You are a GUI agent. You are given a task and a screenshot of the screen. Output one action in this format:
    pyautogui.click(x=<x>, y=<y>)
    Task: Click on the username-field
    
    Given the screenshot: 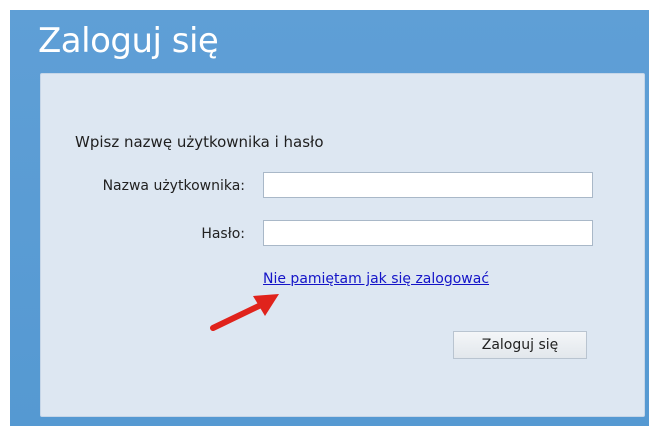 What is the action you would take?
    pyautogui.click(x=428, y=185)
    